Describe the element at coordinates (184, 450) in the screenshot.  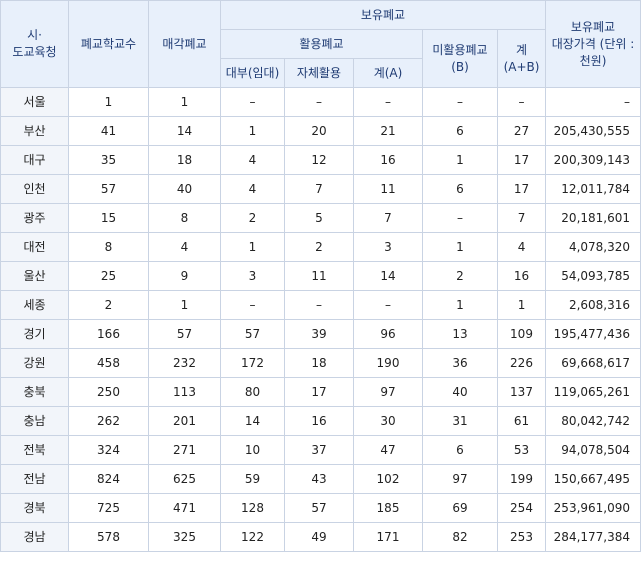
I see `cell-sold: 271` at that location.